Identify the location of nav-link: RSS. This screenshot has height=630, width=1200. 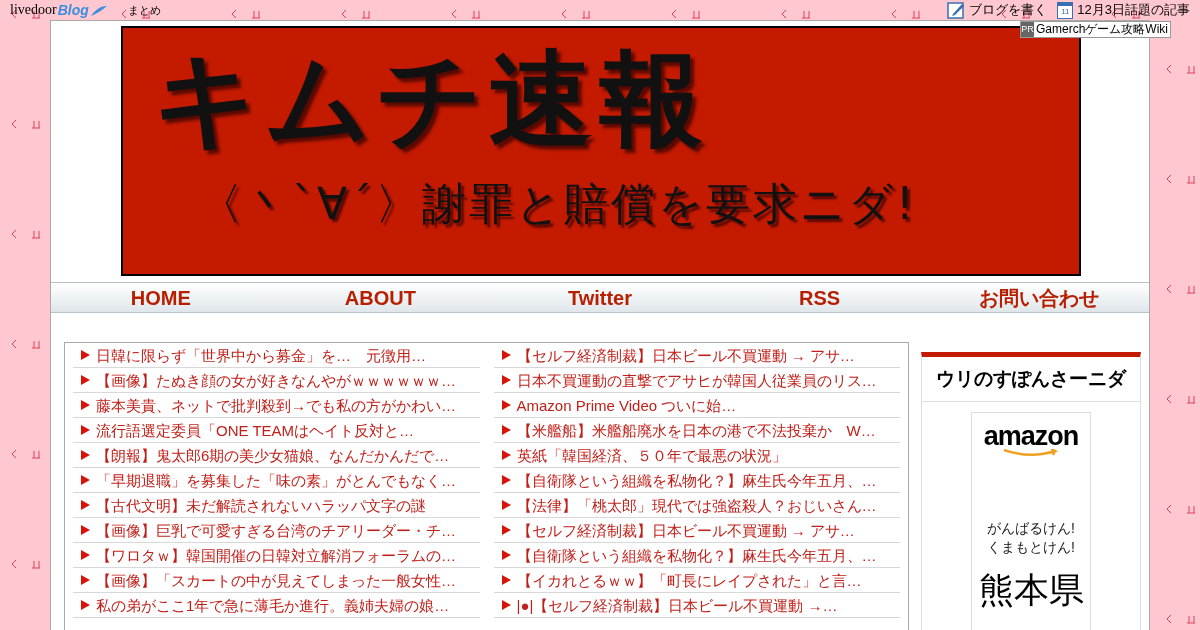
(819, 298).